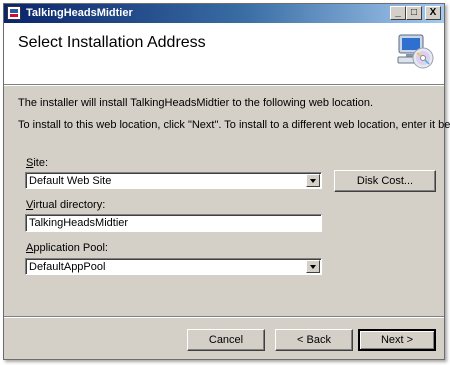 This screenshot has height=365, width=450. What do you see at coordinates (224, 317) in the screenshot?
I see `footer-divider` at bounding box center [224, 317].